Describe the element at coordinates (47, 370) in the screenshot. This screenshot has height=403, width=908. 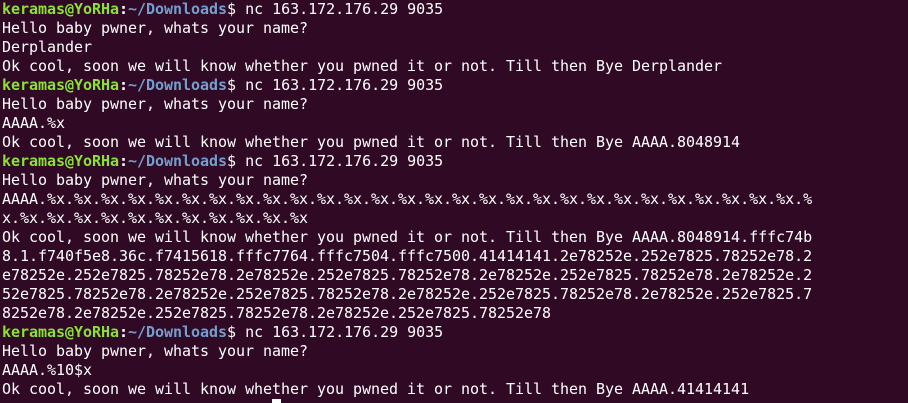
I see `output-line: AAAA.%10$x` at that location.